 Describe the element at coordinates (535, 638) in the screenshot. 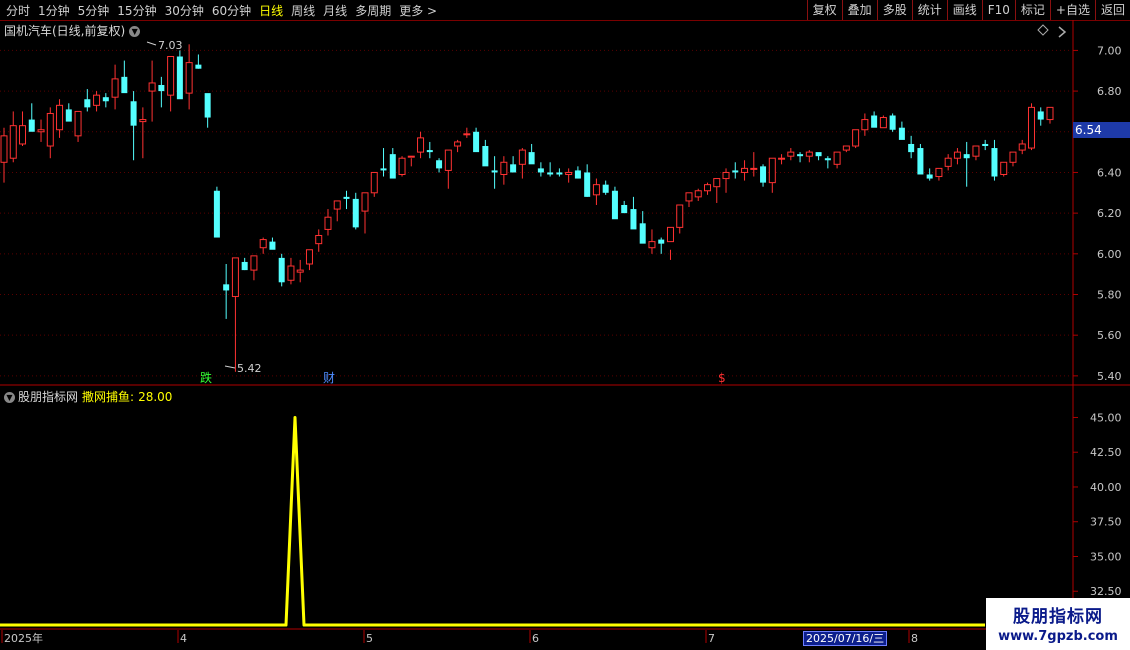

I see `x-tick-label: 6` at that location.